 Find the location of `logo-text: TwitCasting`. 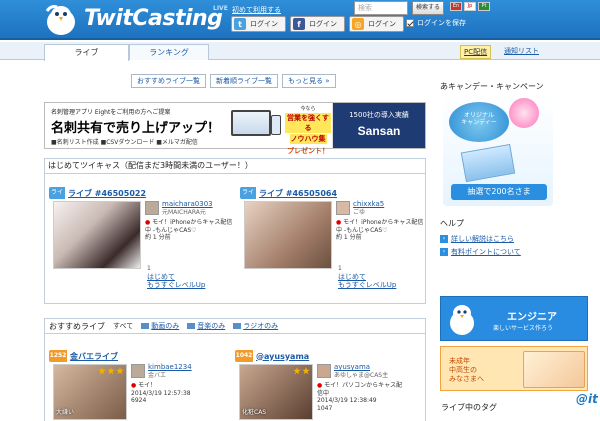

logo-text: TwitCasting is located at coordinates (153, 18).